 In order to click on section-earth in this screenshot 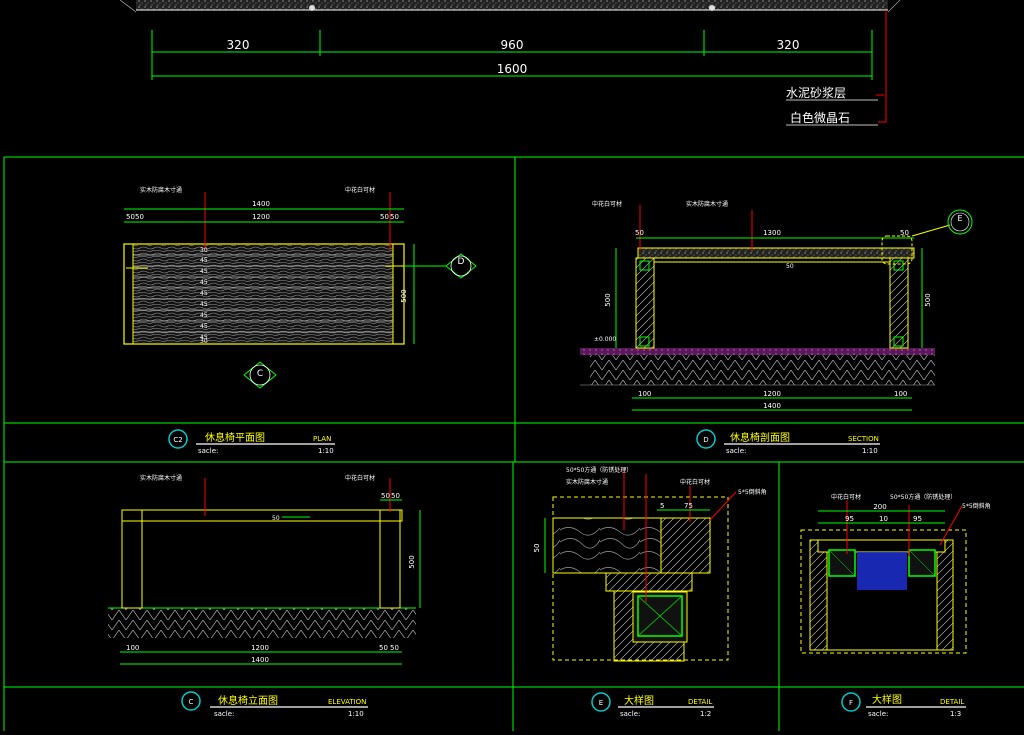, I will do `click(762, 370)`.